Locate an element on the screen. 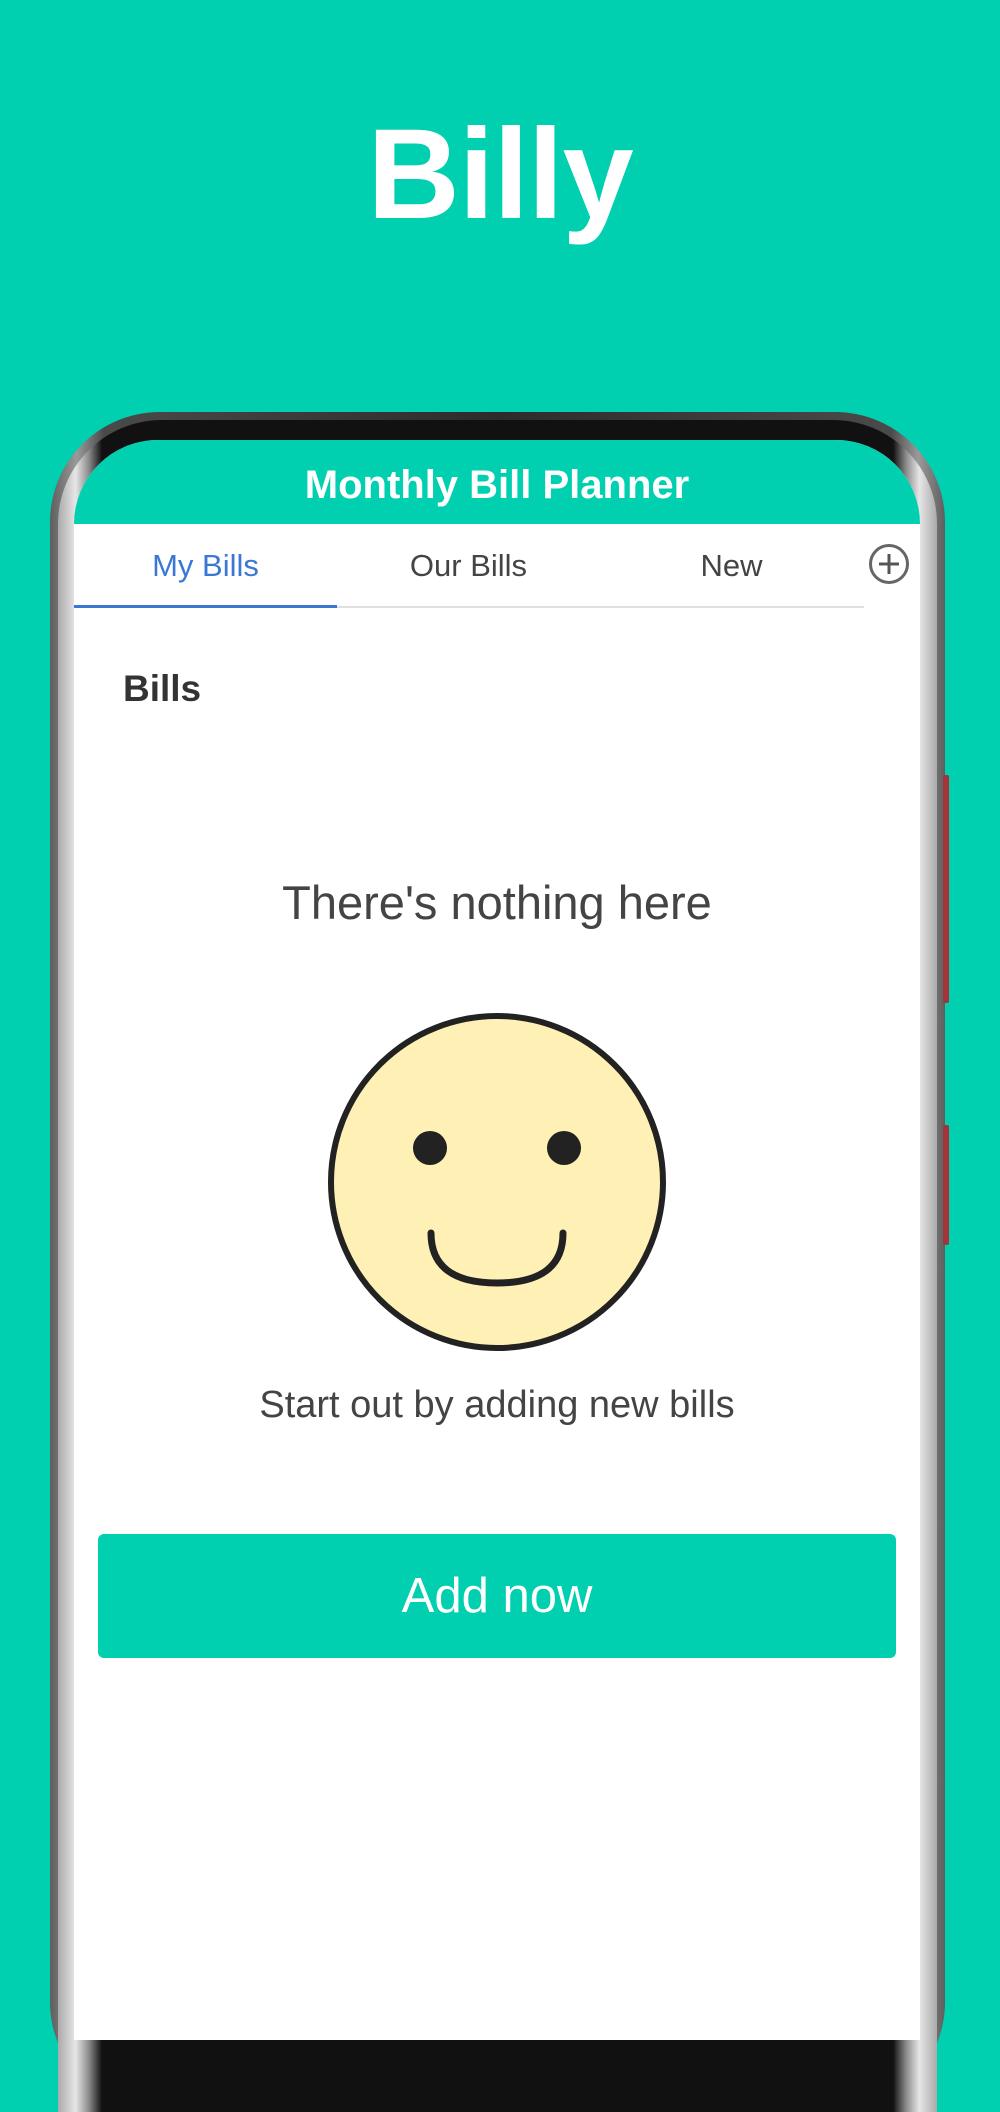 This screenshot has height=2112, width=1000. tab-bar: My Bills Our Bills New is located at coordinates (469, 566).